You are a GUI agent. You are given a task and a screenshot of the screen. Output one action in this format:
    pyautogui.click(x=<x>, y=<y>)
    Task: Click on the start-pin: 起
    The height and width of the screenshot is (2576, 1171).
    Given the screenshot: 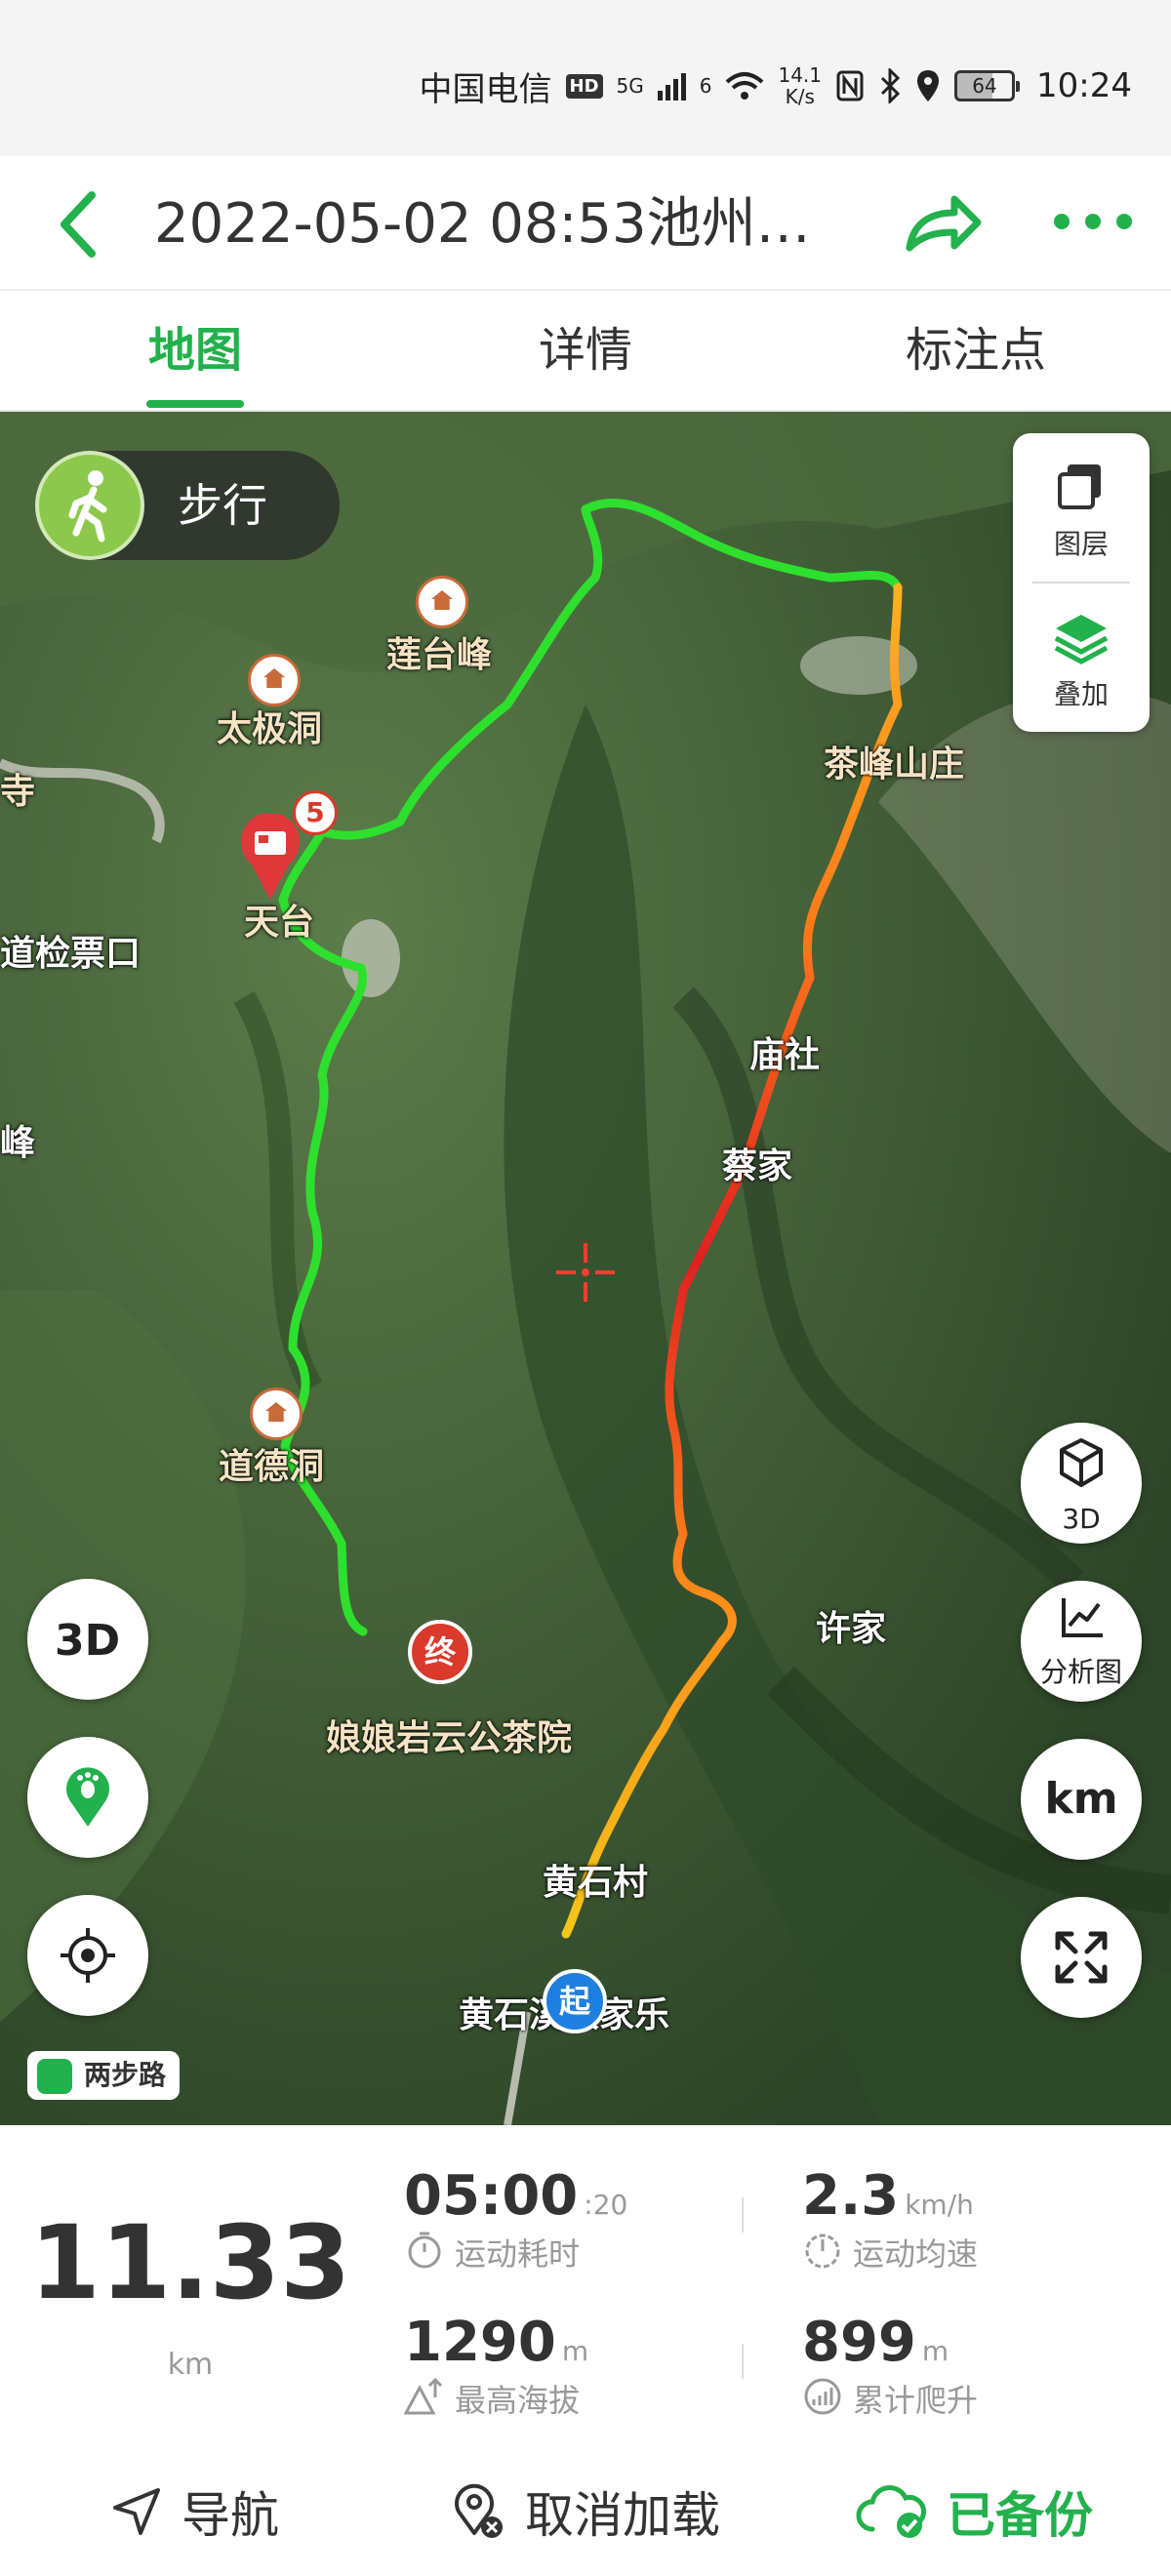 What is the action you would take?
    pyautogui.click(x=575, y=2001)
    